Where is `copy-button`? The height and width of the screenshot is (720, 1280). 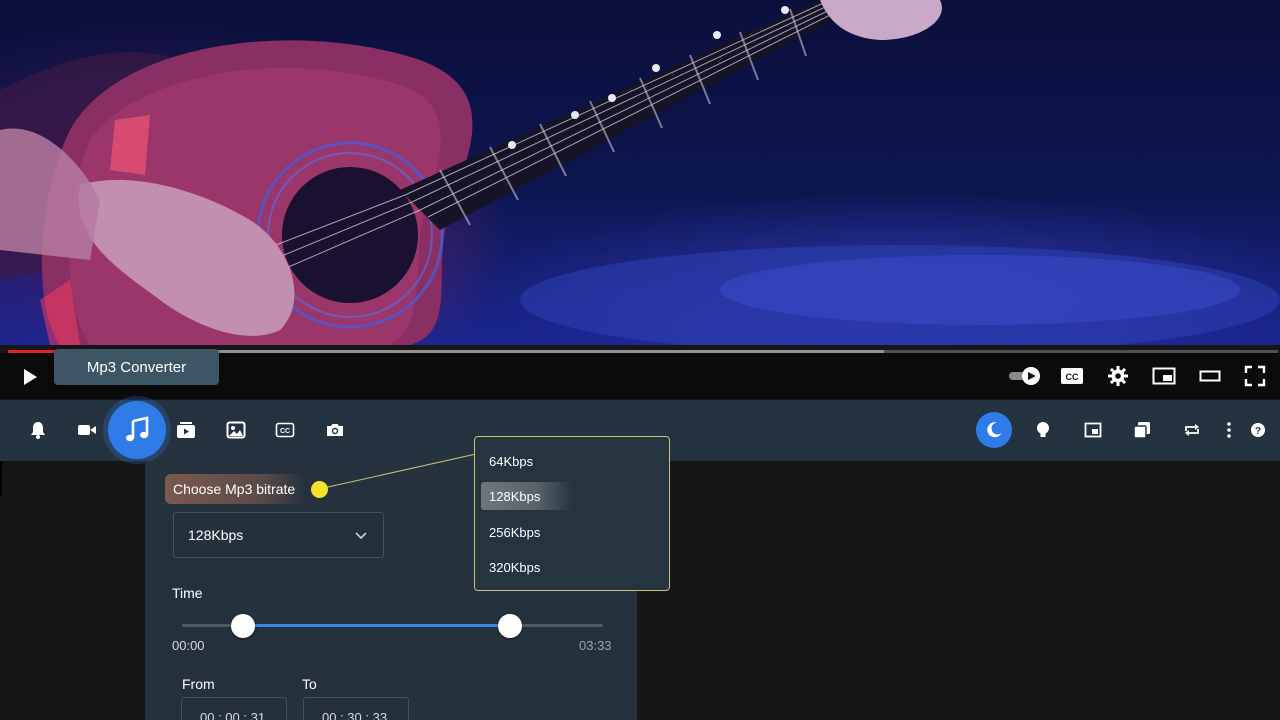 copy-button is located at coordinates (1142, 430).